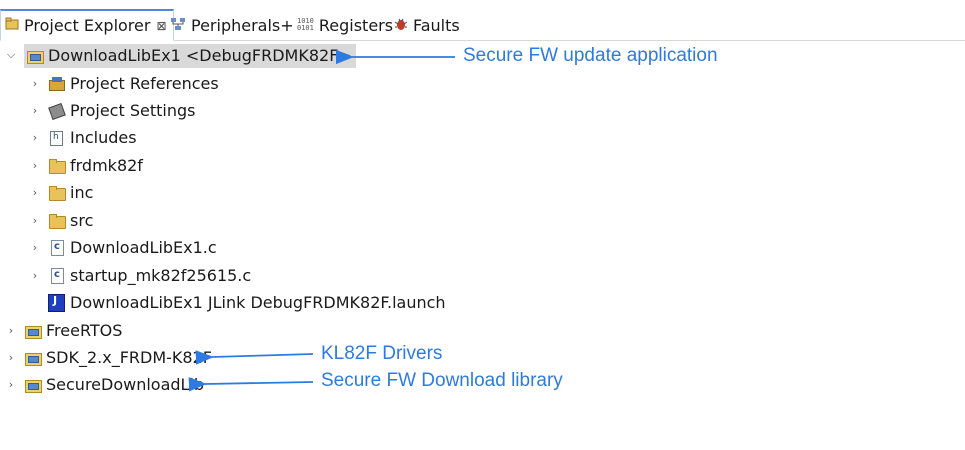  What do you see at coordinates (590, 55) in the screenshot?
I see `annotation-secure-fw-update: Secure FW update application` at bounding box center [590, 55].